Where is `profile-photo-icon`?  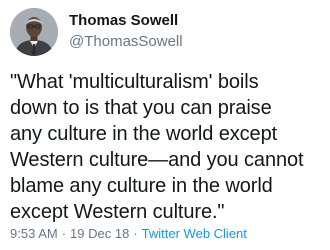
profile-photo-icon is located at coordinates (34, 32).